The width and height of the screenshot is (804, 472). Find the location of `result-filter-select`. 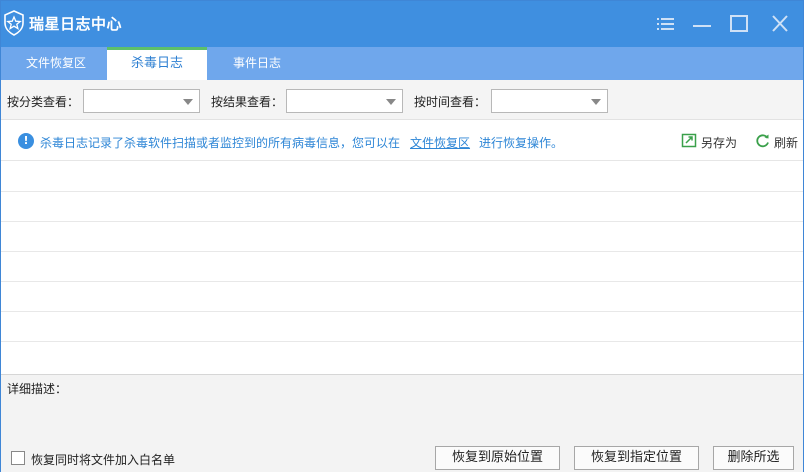

result-filter-select is located at coordinates (344, 101).